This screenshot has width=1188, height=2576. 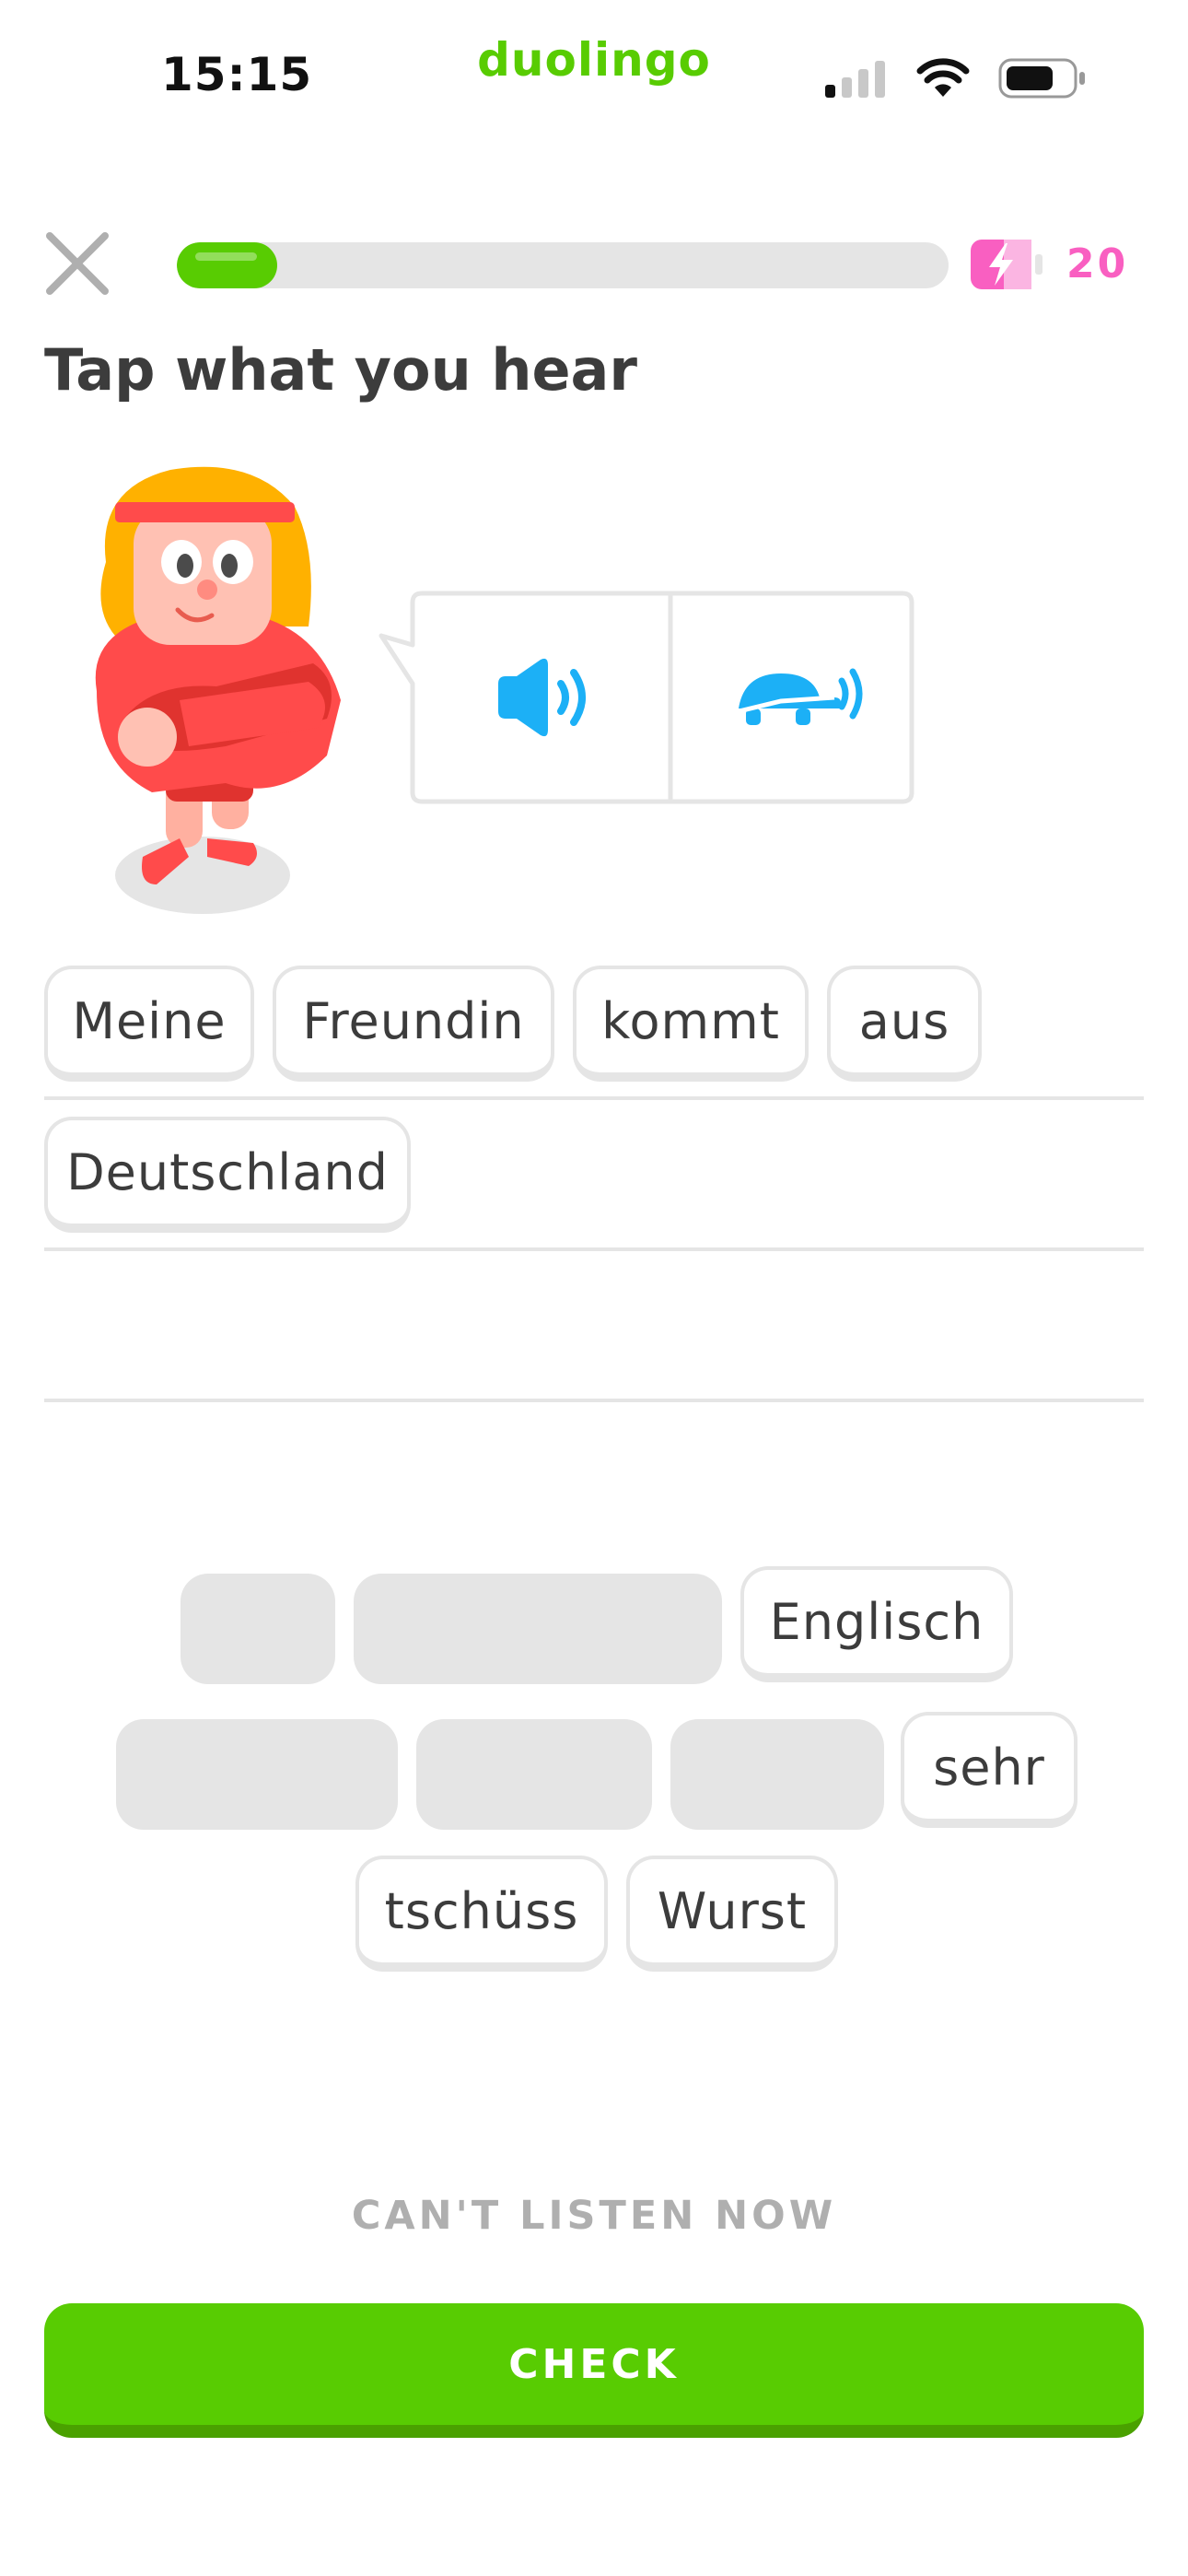 I want to click on close-icon, so click(x=77, y=263).